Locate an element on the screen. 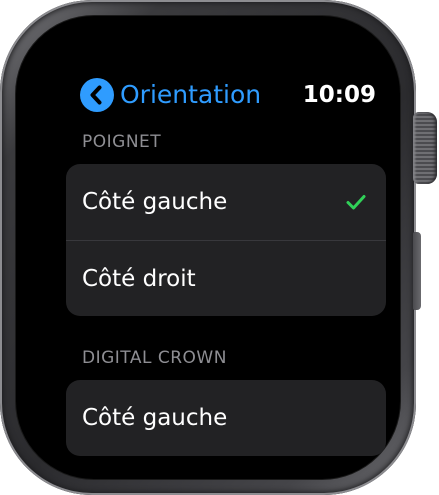 This screenshot has width=439, height=495. checkmark-icon is located at coordinates (356, 202).